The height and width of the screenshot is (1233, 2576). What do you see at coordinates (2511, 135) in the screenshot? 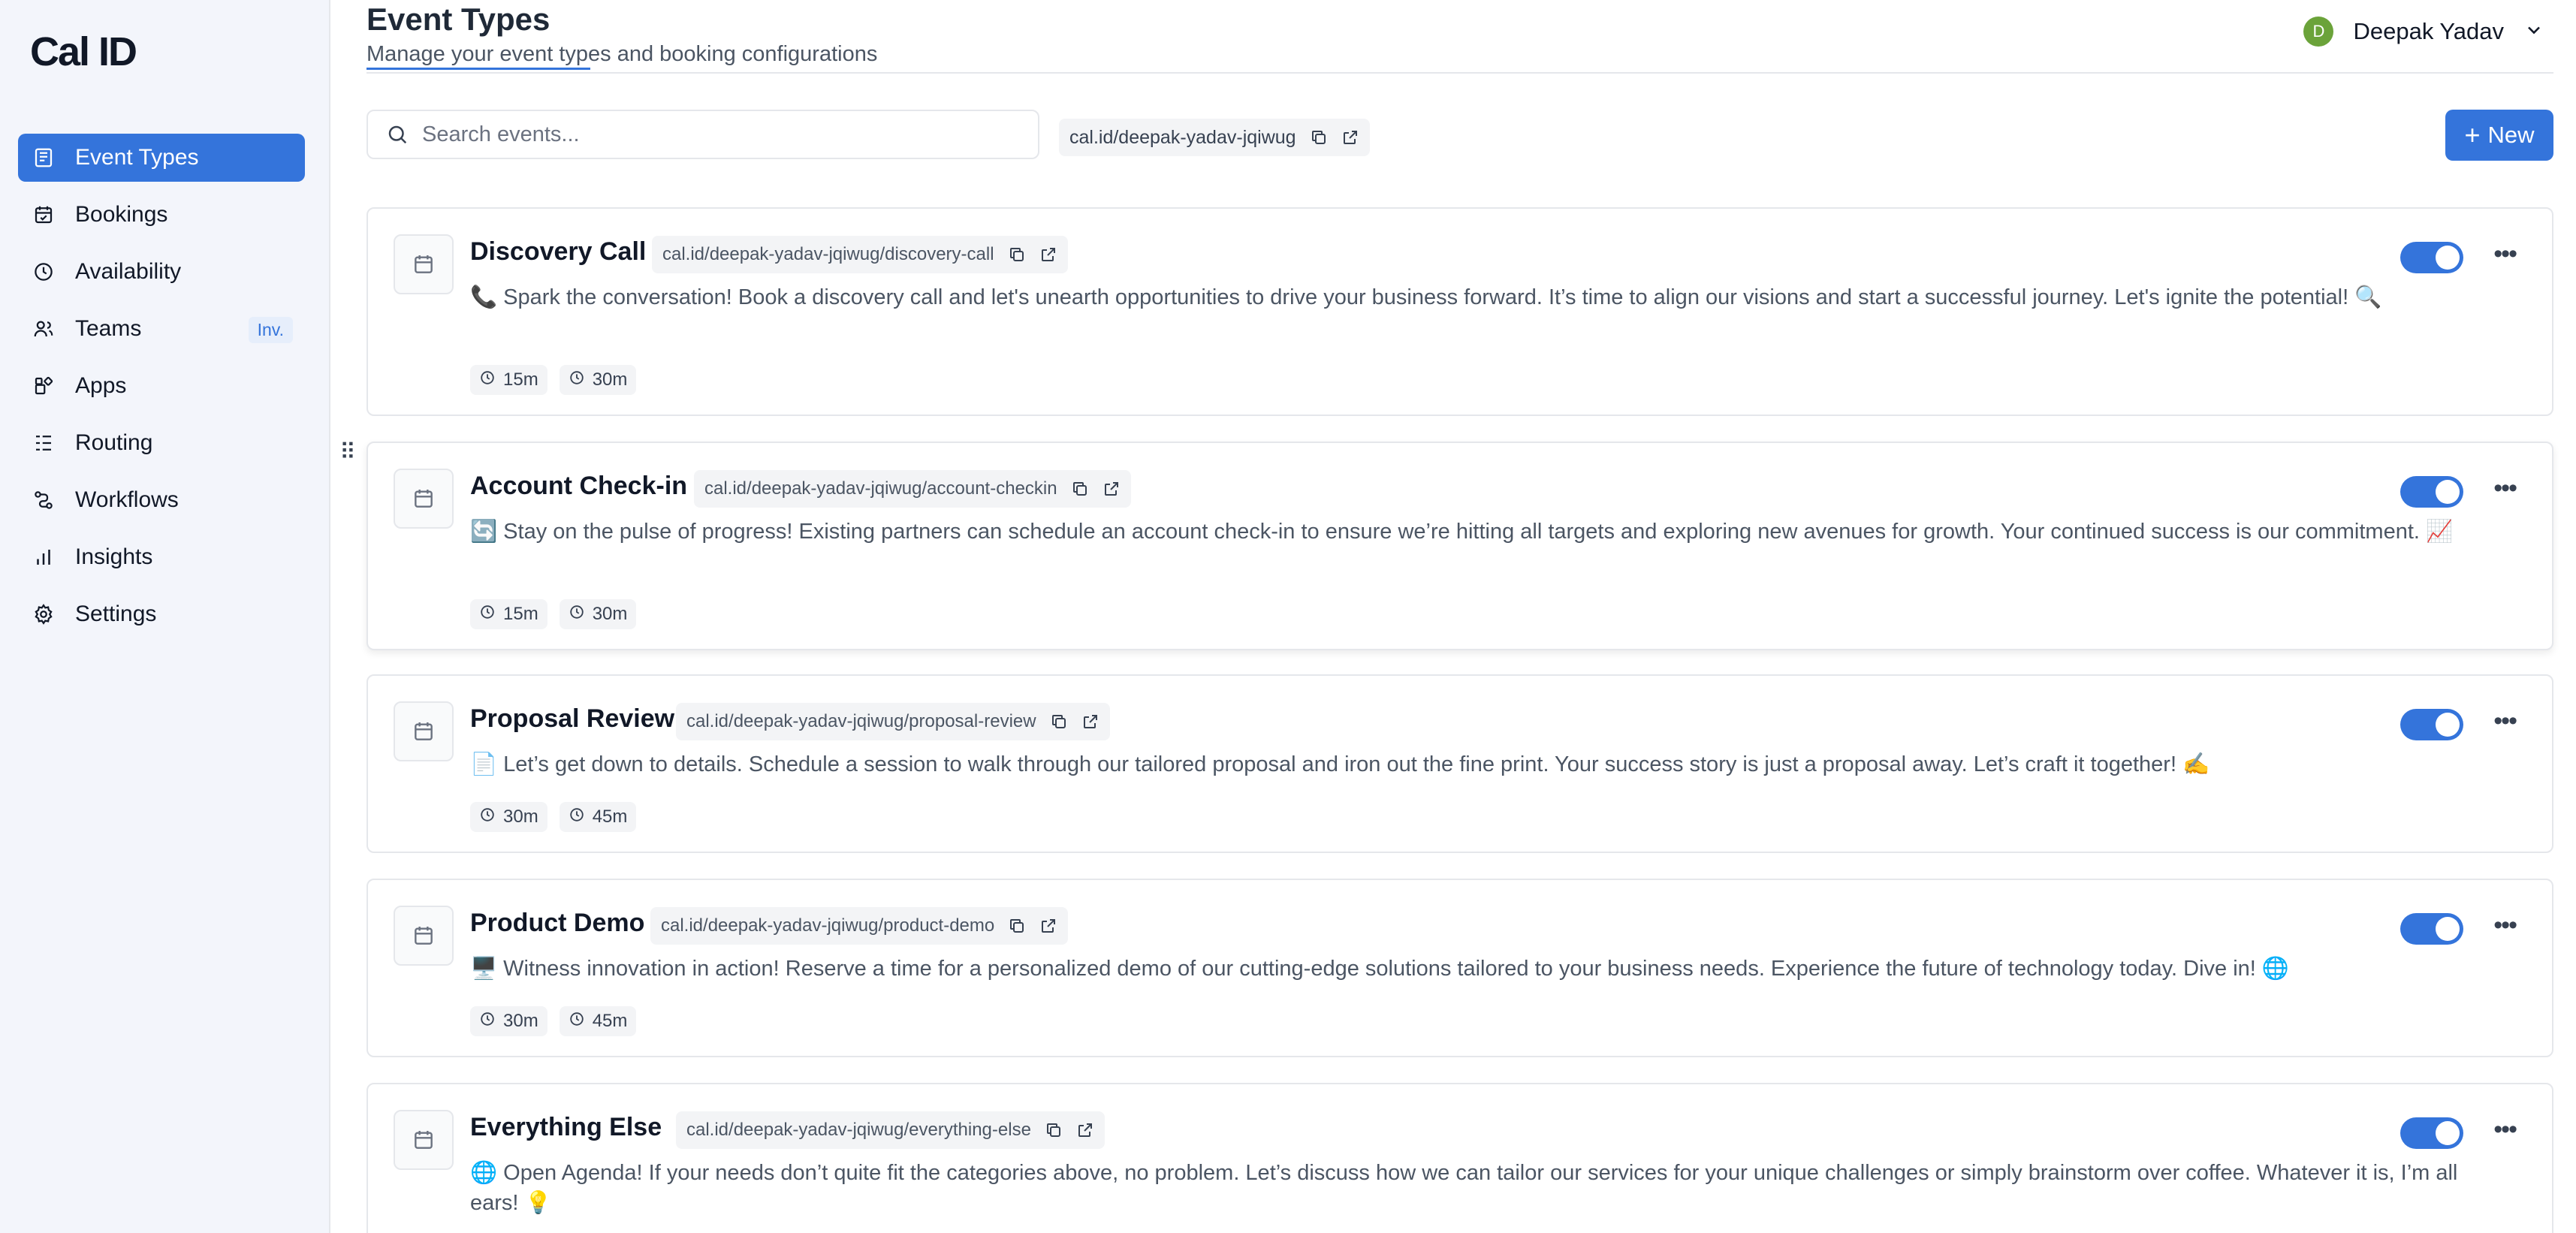
I see `new-button-label: New` at bounding box center [2511, 135].